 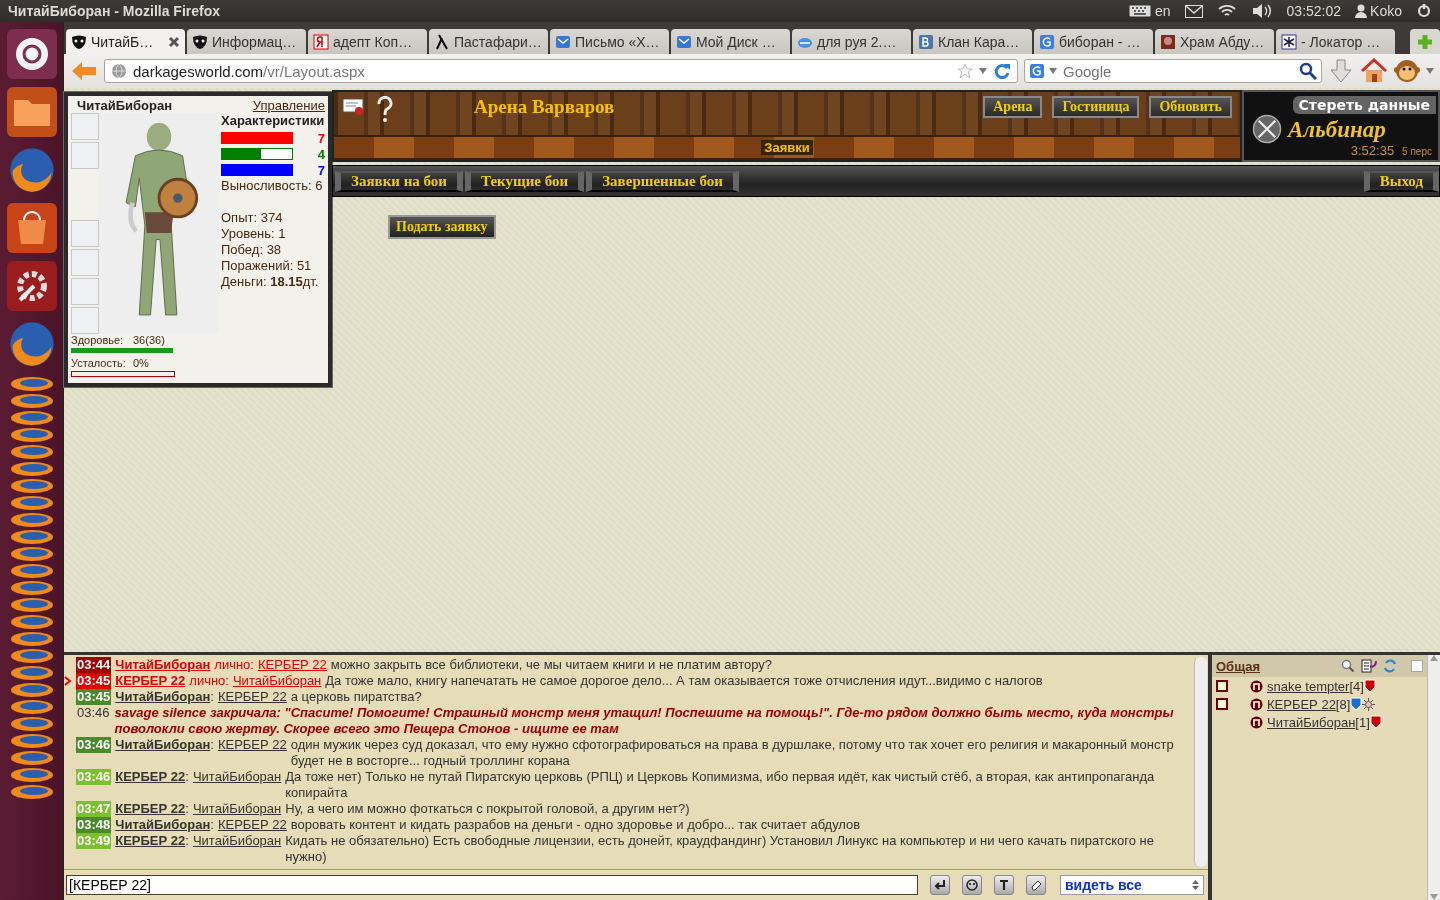 I want to click on eraser-icon, so click(x=1036, y=885).